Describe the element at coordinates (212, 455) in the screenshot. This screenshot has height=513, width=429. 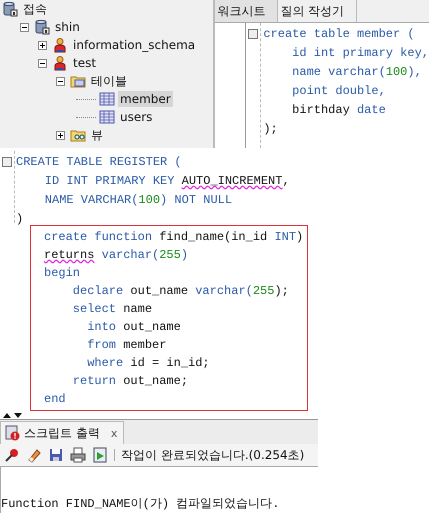
I see `status-text: 작업이 완료되었습니다.(0.254초)` at that location.